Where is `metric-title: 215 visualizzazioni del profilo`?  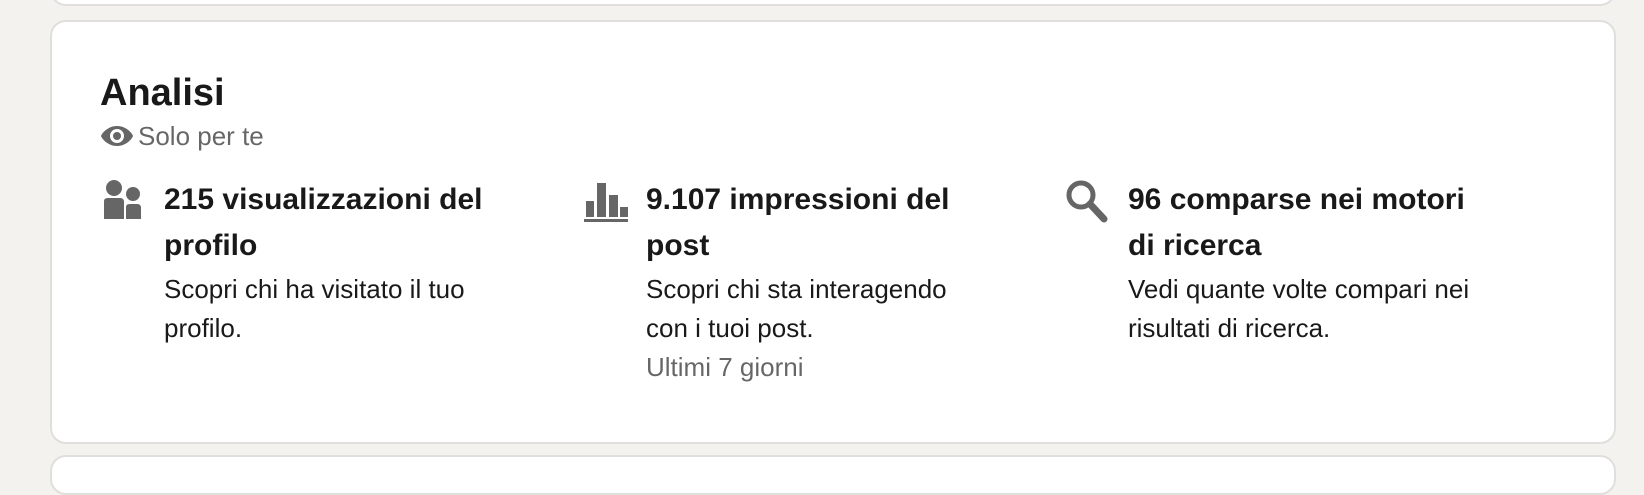 metric-title: 215 visualizzazioni del profilo is located at coordinates (323, 223).